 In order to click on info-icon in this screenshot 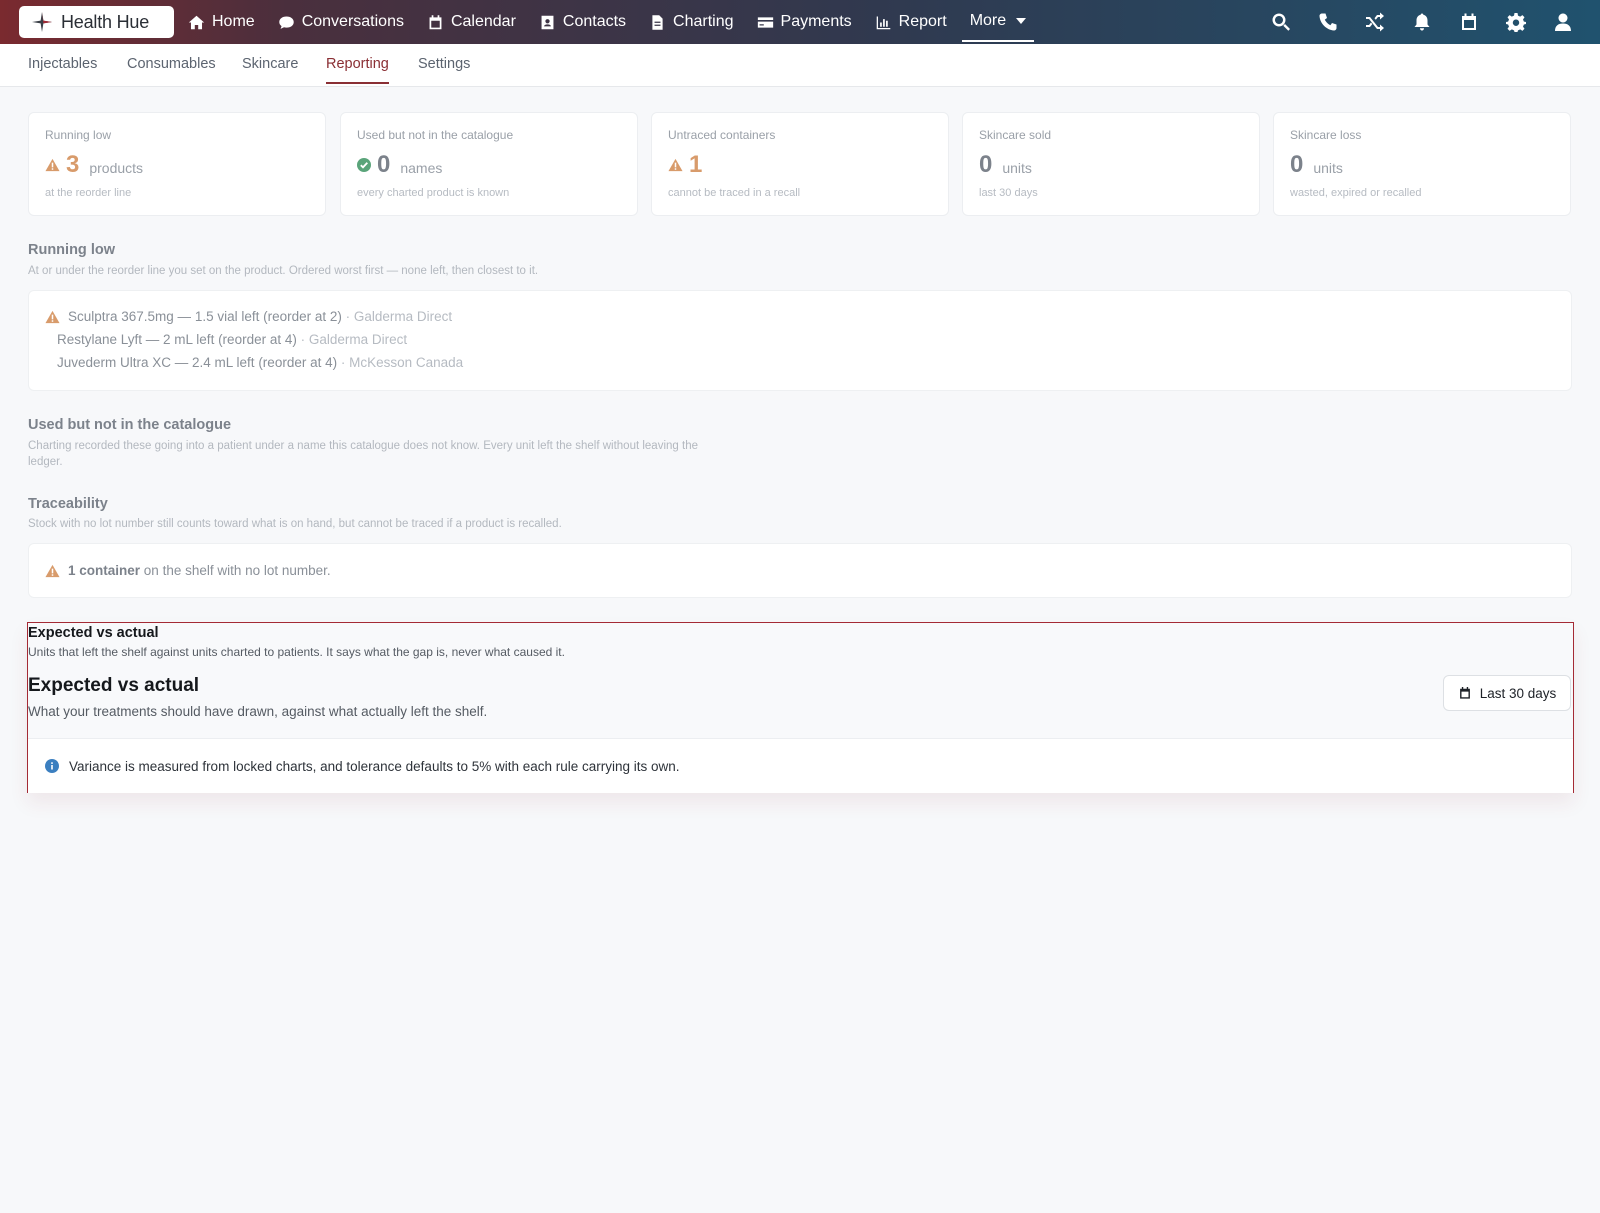, I will do `click(52, 766)`.